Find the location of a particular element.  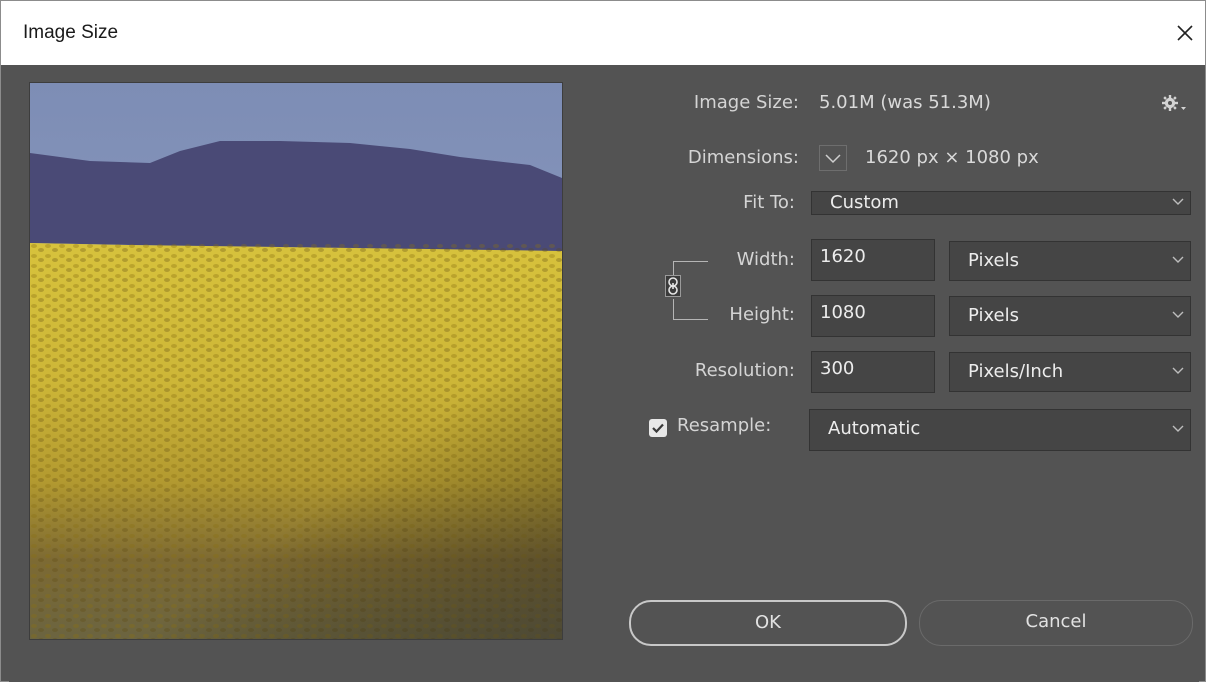

resolution-label: Resolution: is located at coordinates (744, 370).